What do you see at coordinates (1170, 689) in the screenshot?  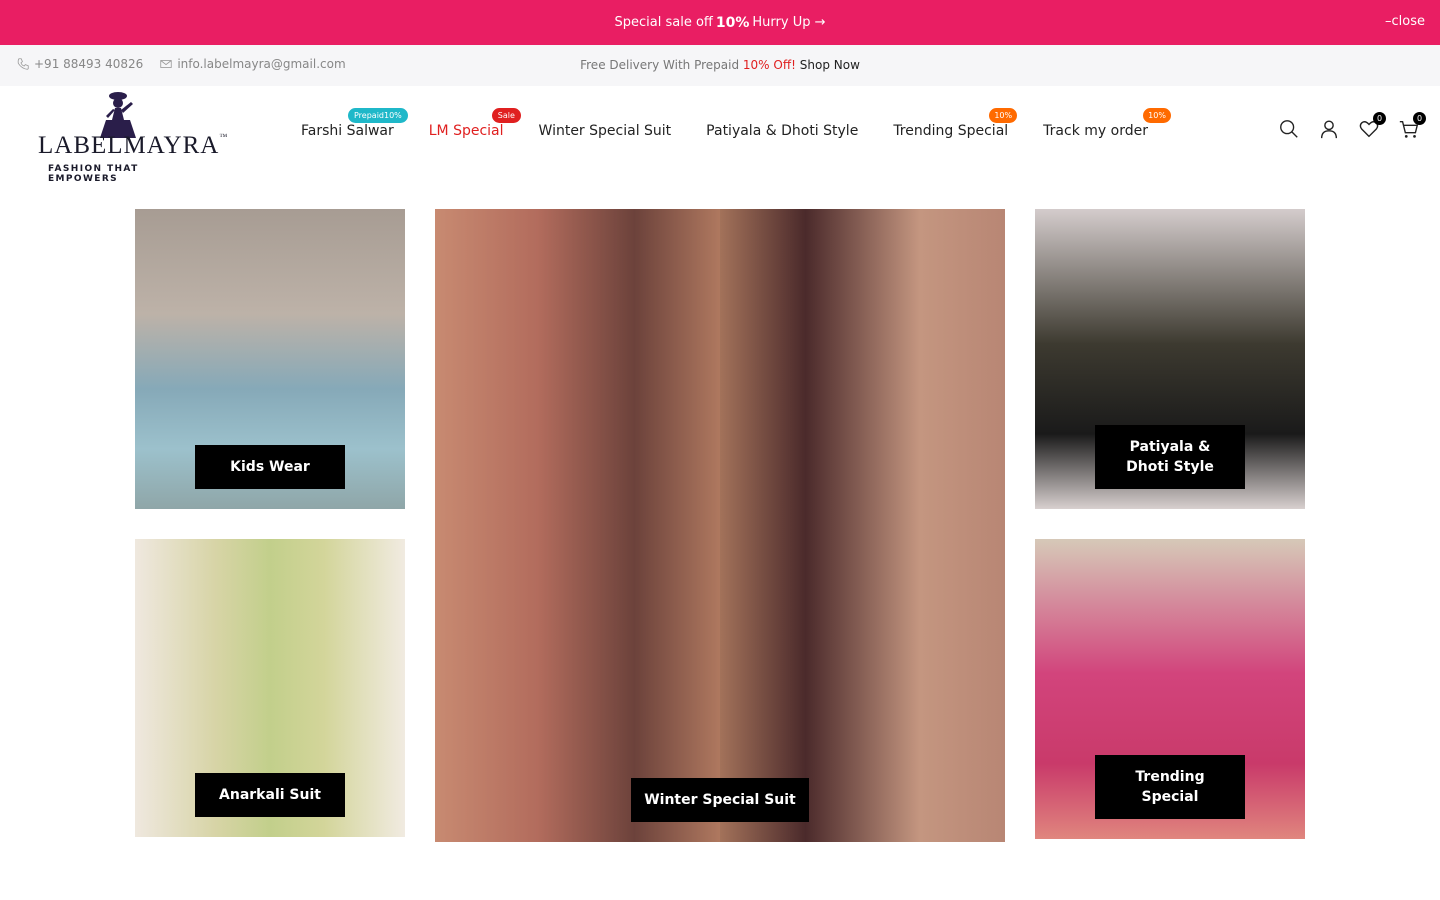 I see `category-tile-trending-special: Trending Special` at bounding box center [1170, 689].